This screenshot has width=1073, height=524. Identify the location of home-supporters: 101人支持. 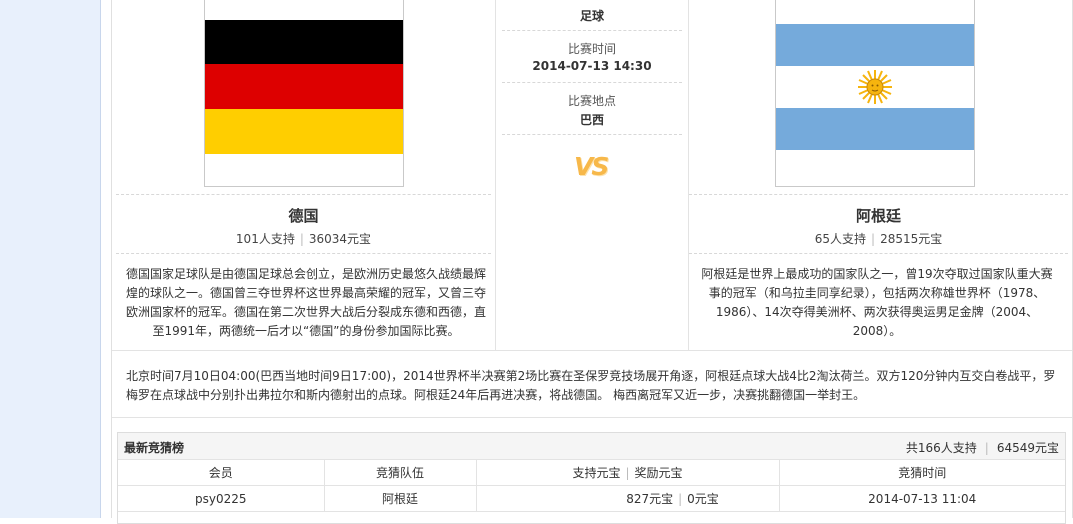
(265, 239).